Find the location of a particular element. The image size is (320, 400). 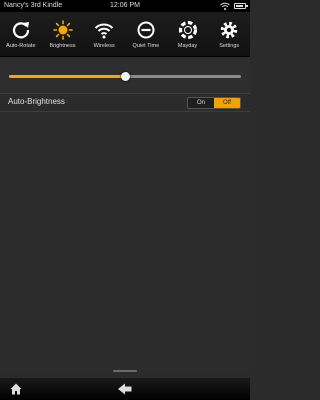

brightness-slider is located at coordinates (125, 76).